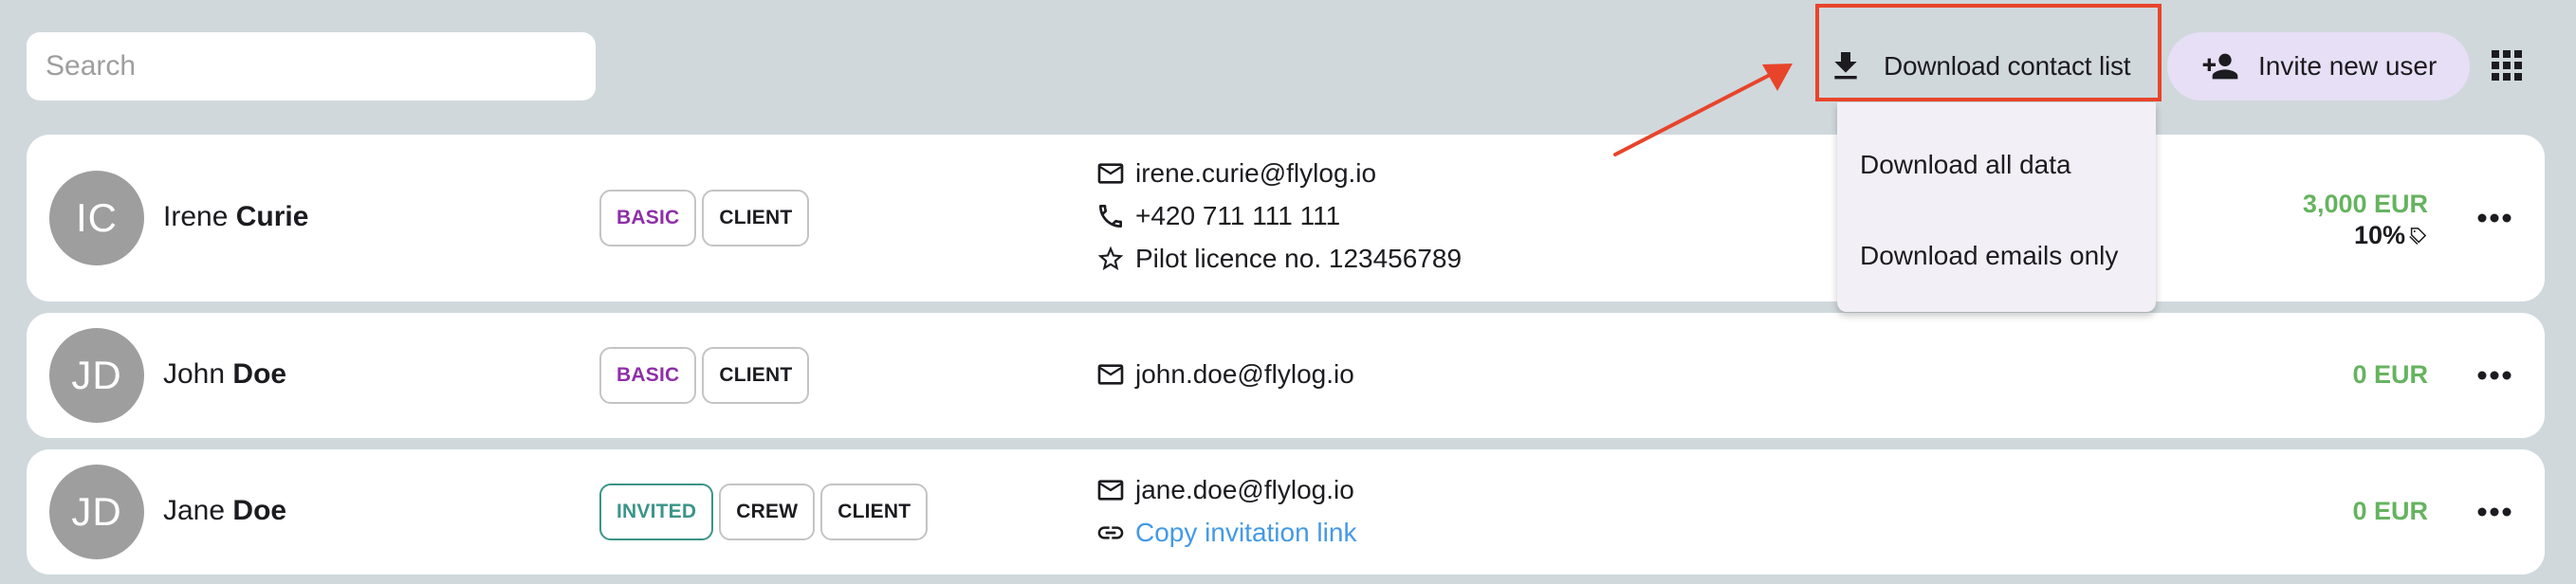  I want to click on last-name: Curie, so click(272, 216).